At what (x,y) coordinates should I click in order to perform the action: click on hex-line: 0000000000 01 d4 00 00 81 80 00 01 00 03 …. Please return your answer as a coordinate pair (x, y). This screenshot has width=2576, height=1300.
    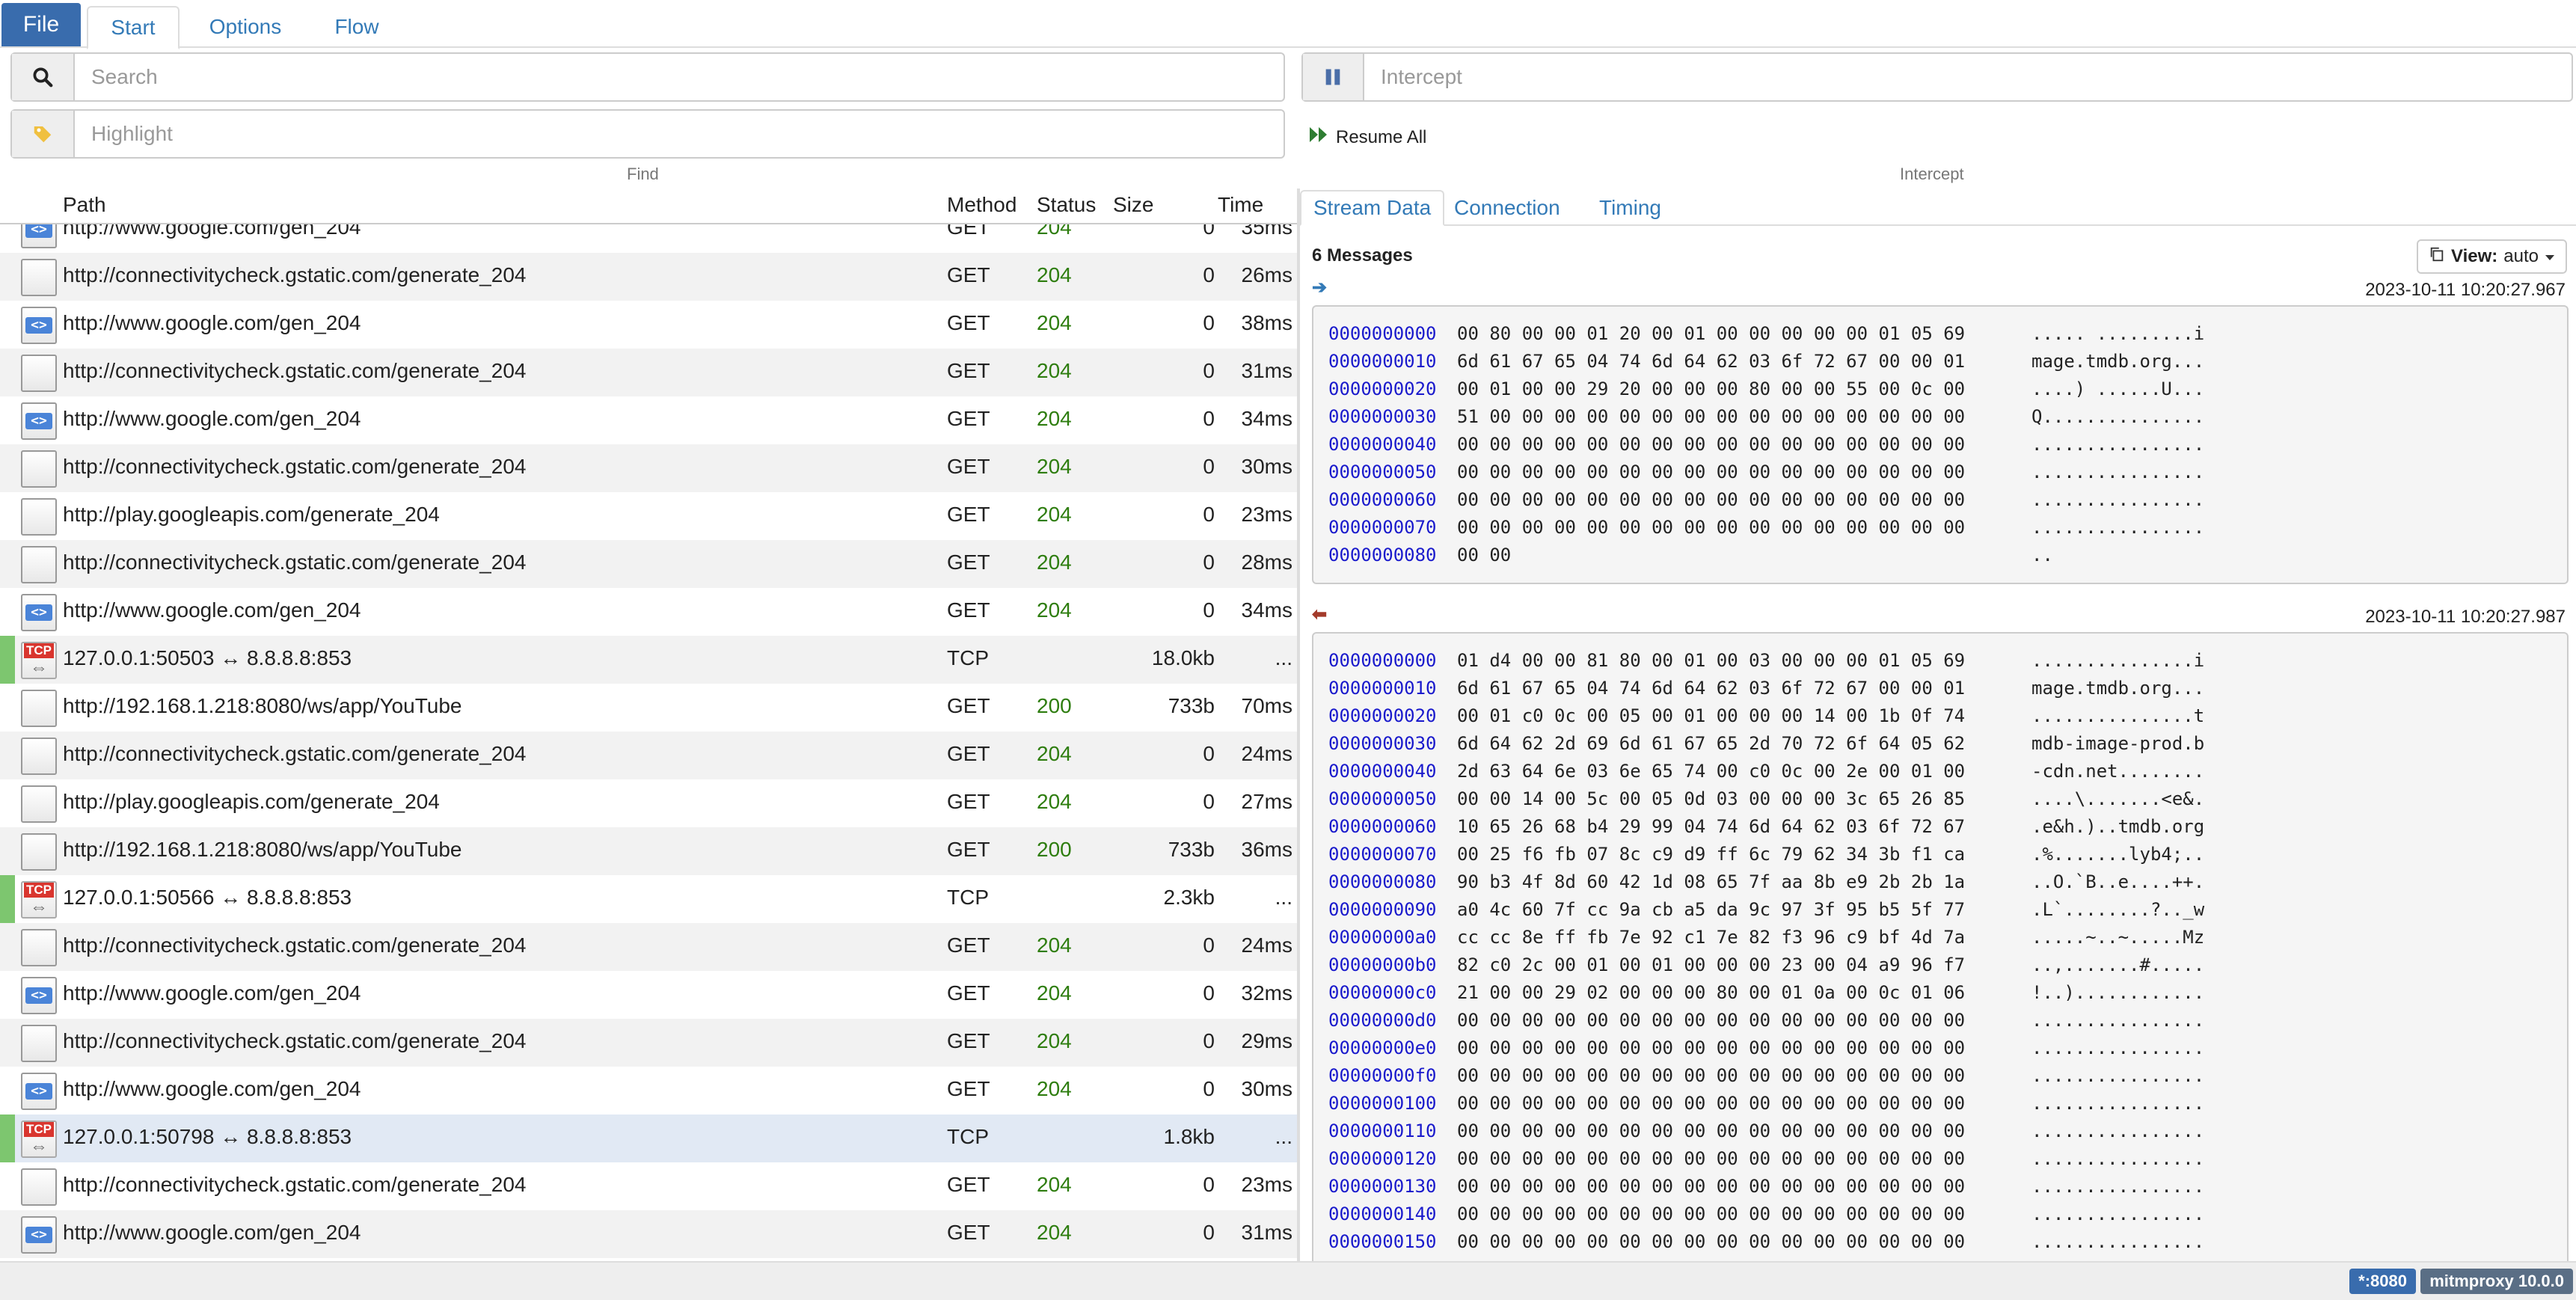
    Looking at the image, I should click on (1947, 664).